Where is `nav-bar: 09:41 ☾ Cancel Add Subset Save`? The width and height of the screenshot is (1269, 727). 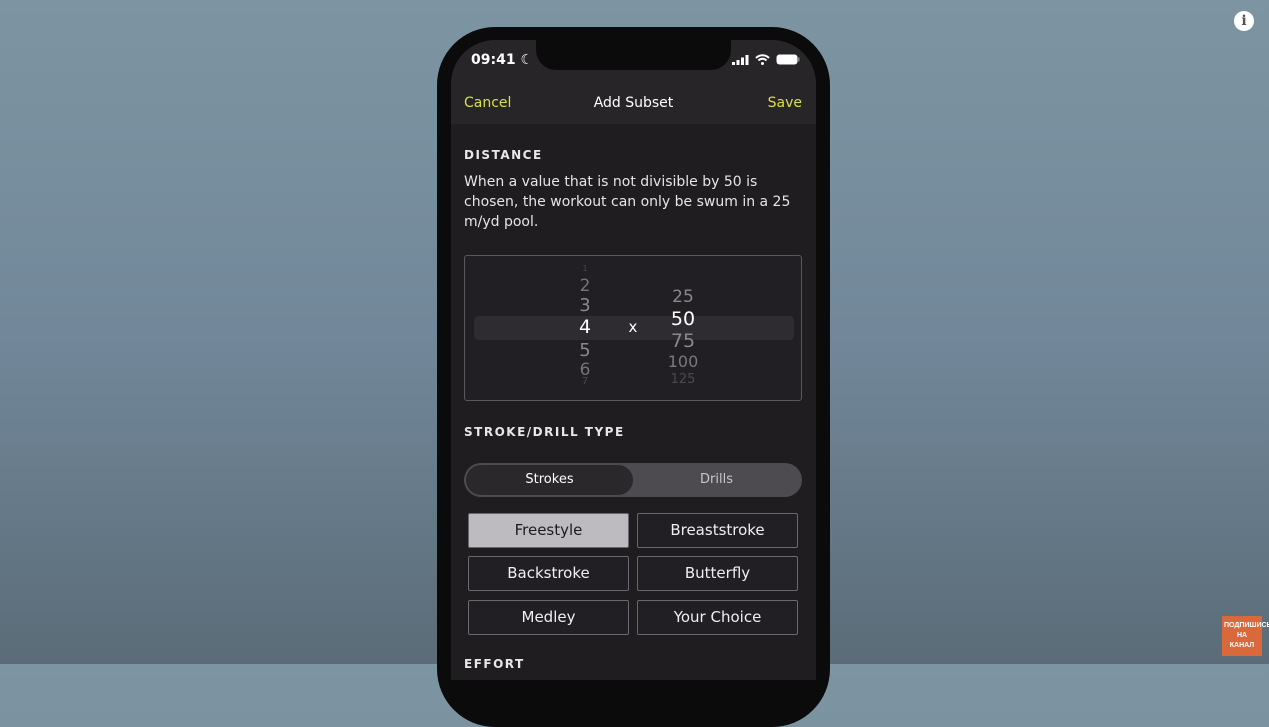
nav-bar: 09:41 ☾ Cancel Add Subset Save is located at coordinates (633, 82).